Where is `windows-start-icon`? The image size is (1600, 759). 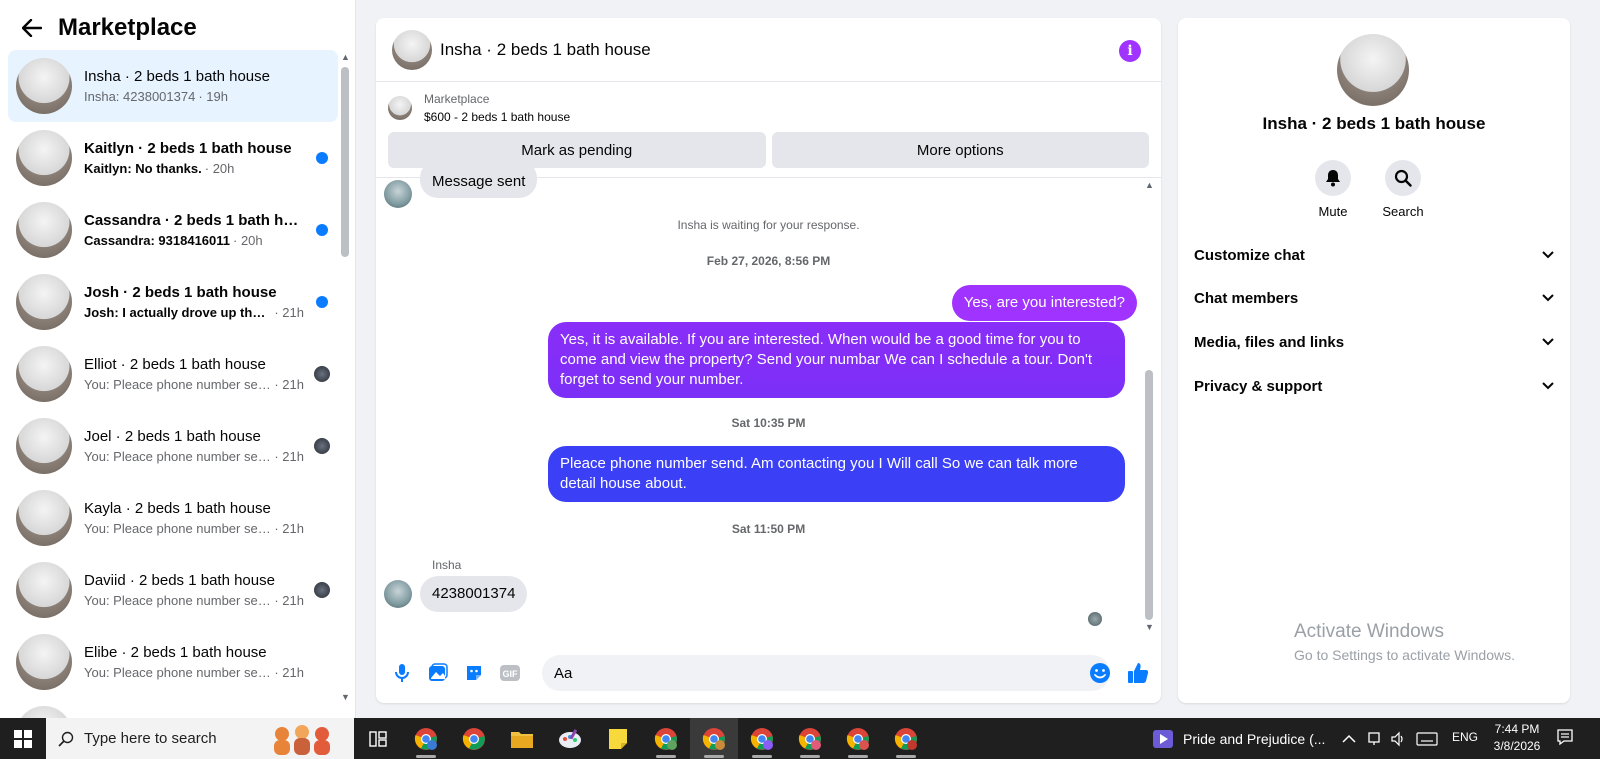
windows-start-icon is located at coordinates (23, 738).